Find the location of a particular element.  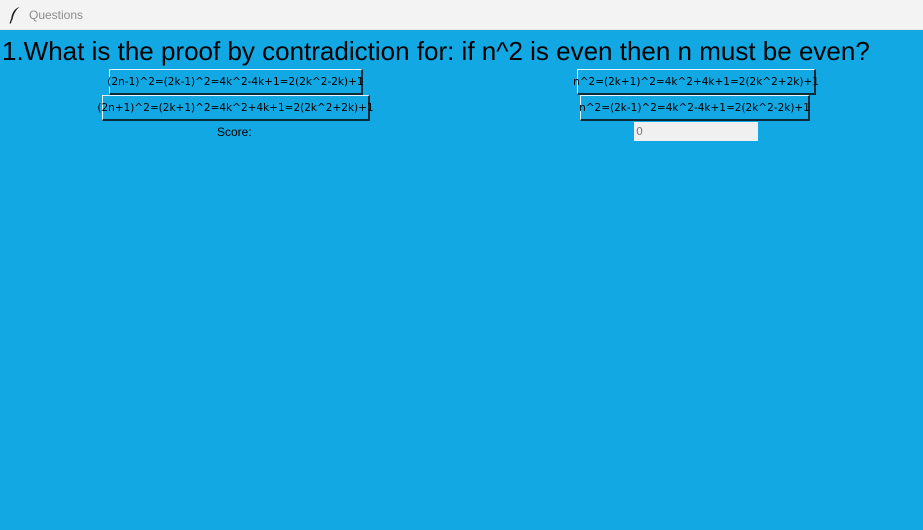

window-titlebar: Questions is located at coordinates (461, 15).